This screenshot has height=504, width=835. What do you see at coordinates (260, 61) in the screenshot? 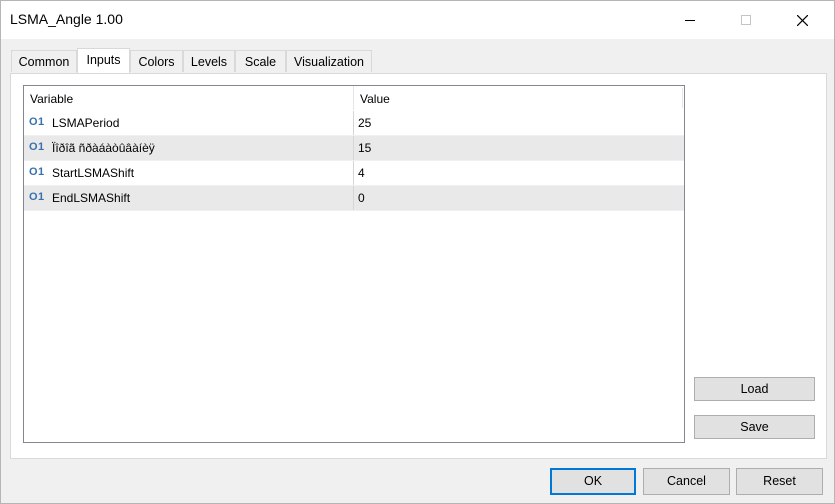
I see `tab-scale: Scale` at bounding box center [260, 61].